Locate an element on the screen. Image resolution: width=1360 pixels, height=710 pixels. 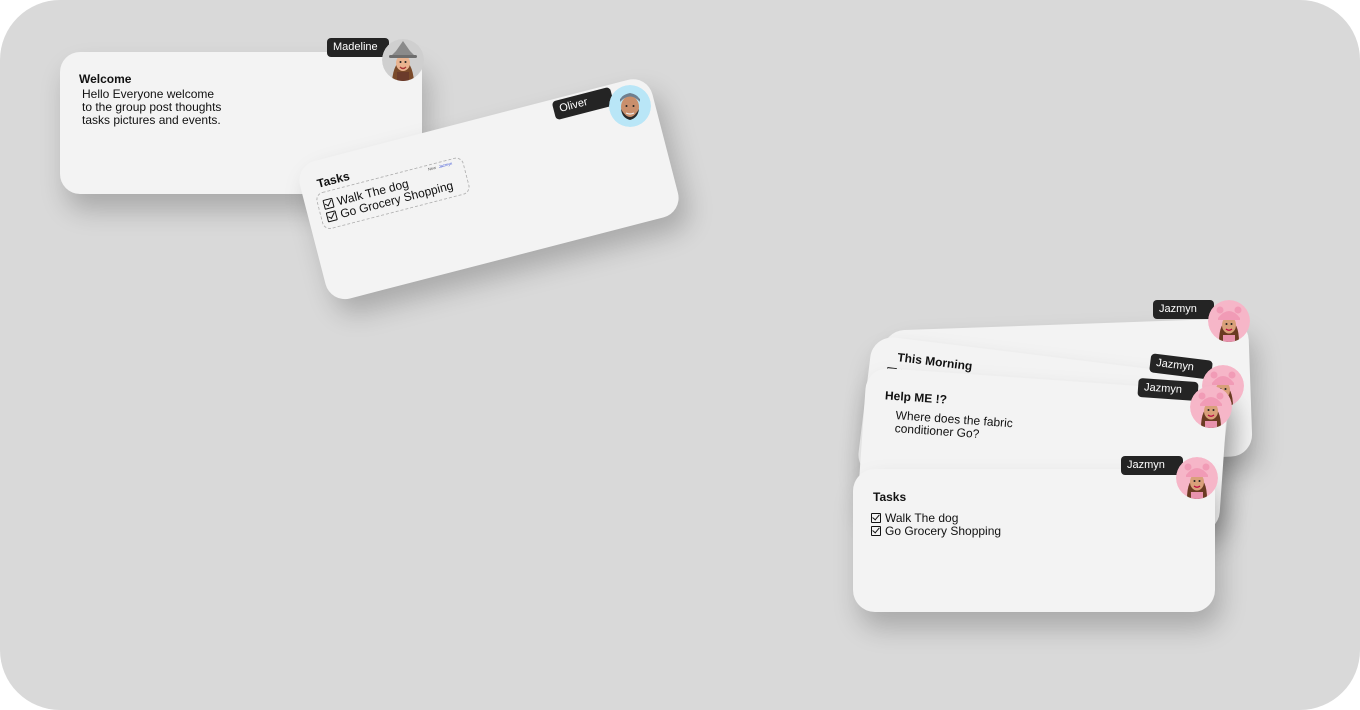
task-item: Go Grocery Shopping is located at coordinates (936, 530).